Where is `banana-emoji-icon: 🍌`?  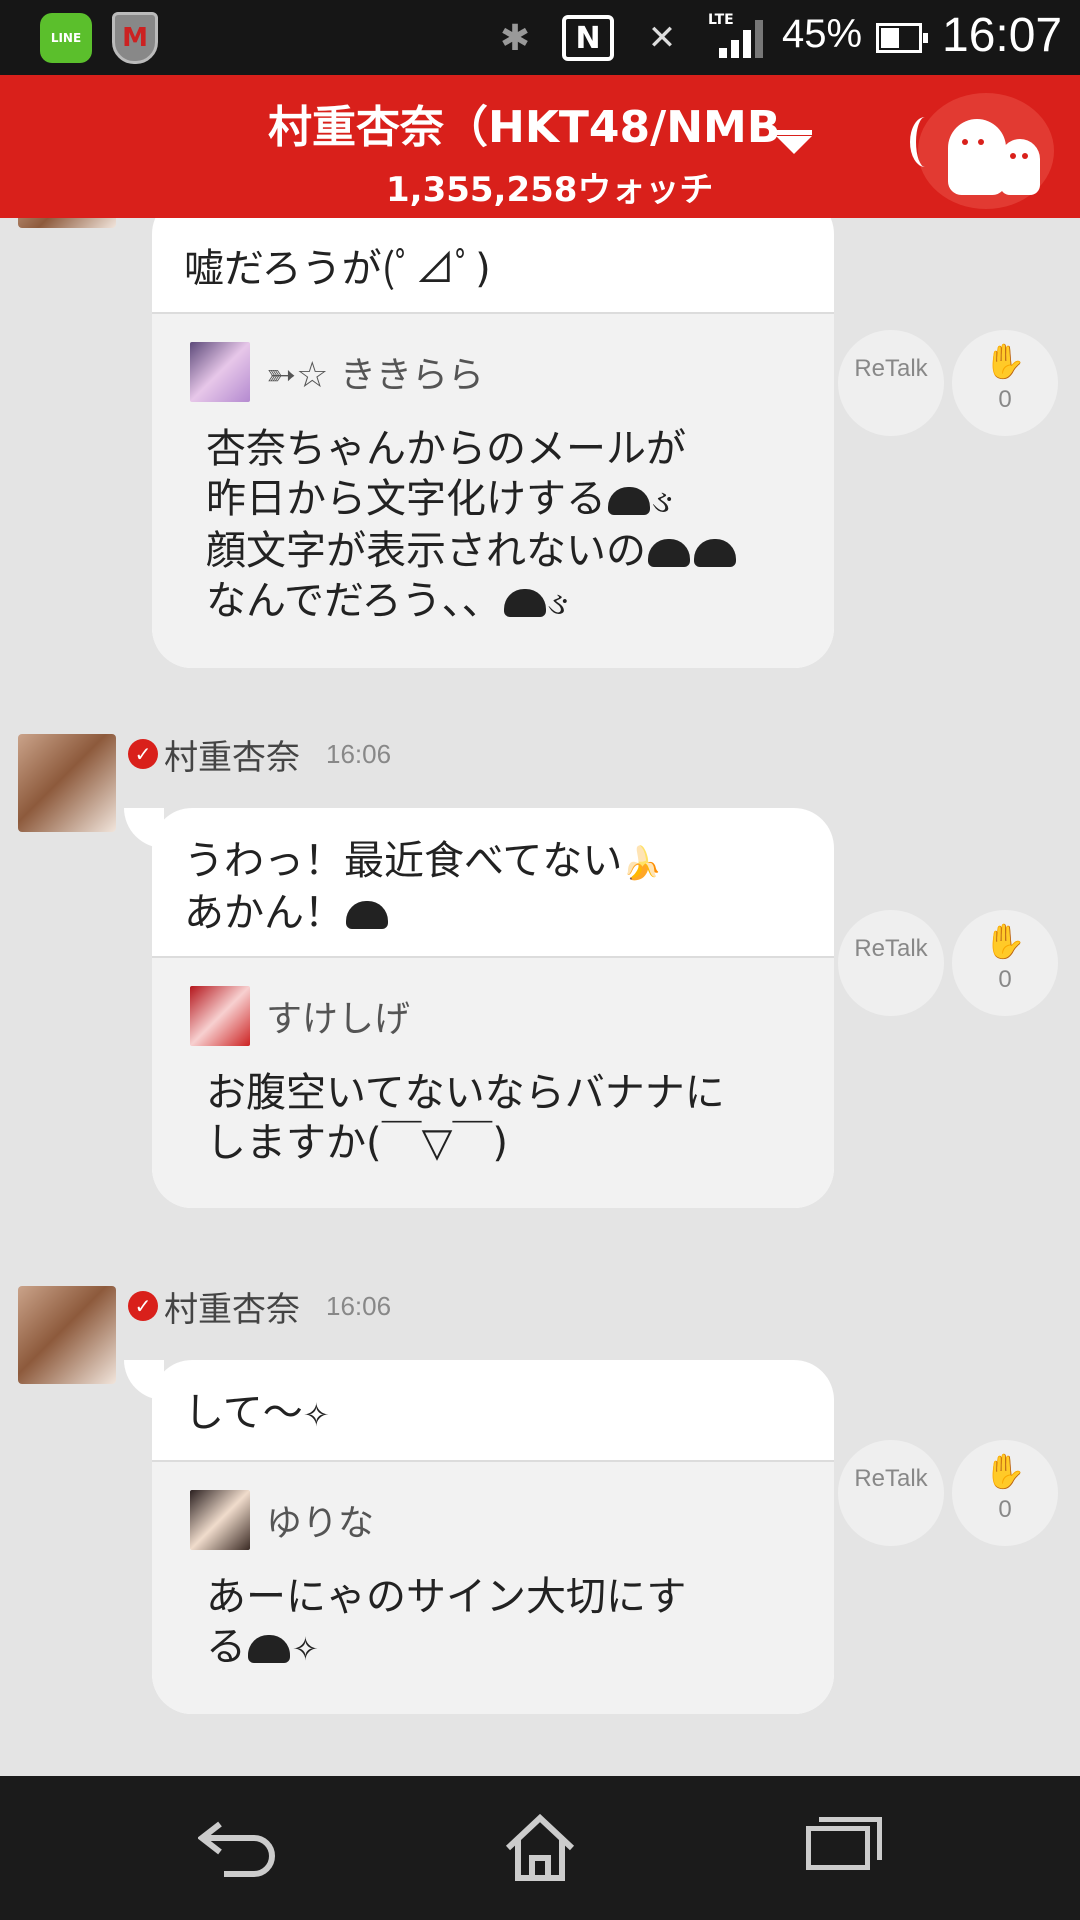
banana-emoji-icon: 🍌 is located at coordinates (642, 863).